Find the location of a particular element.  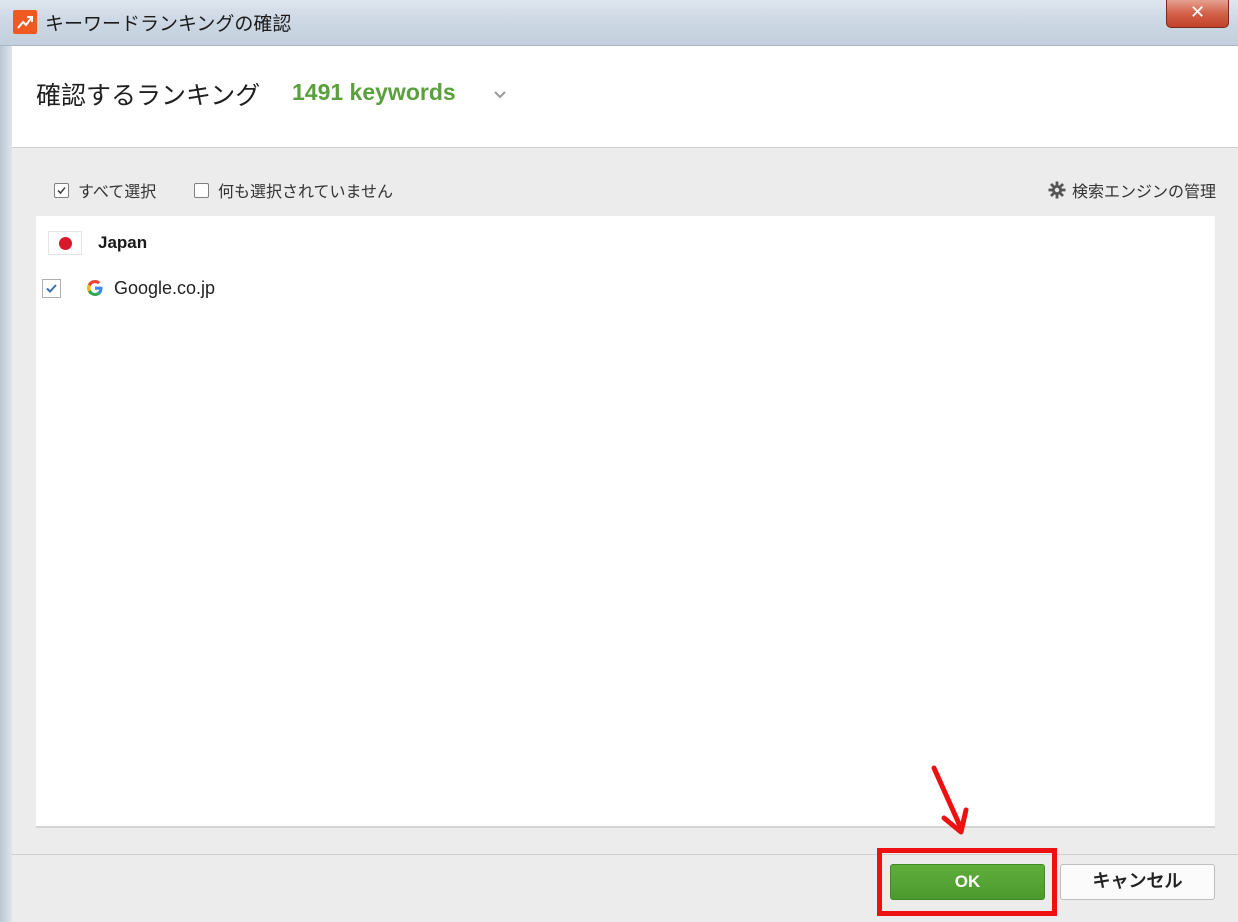

manage-search-engines-button: 検索エンジンの管理 is located at coordinates (1132, 190).